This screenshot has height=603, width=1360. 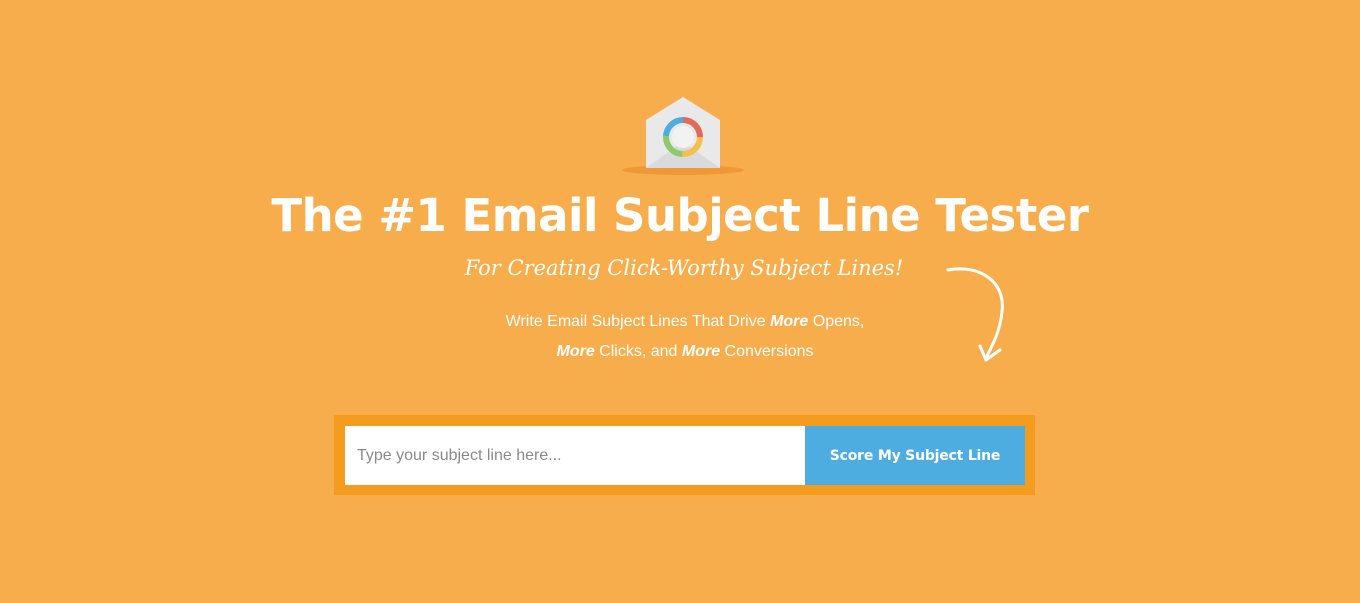 What do you see at coordinates (575, 455) in the screenshot?
I see `subject-line-input` at bounding box center [575, 455].